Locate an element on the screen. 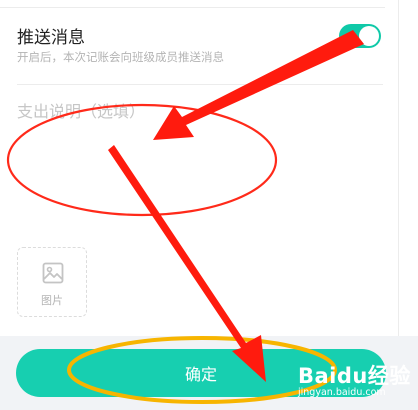 This screenshot has width=418, height=410. push-title: 推送消息 is located at coordinates (51, 38).